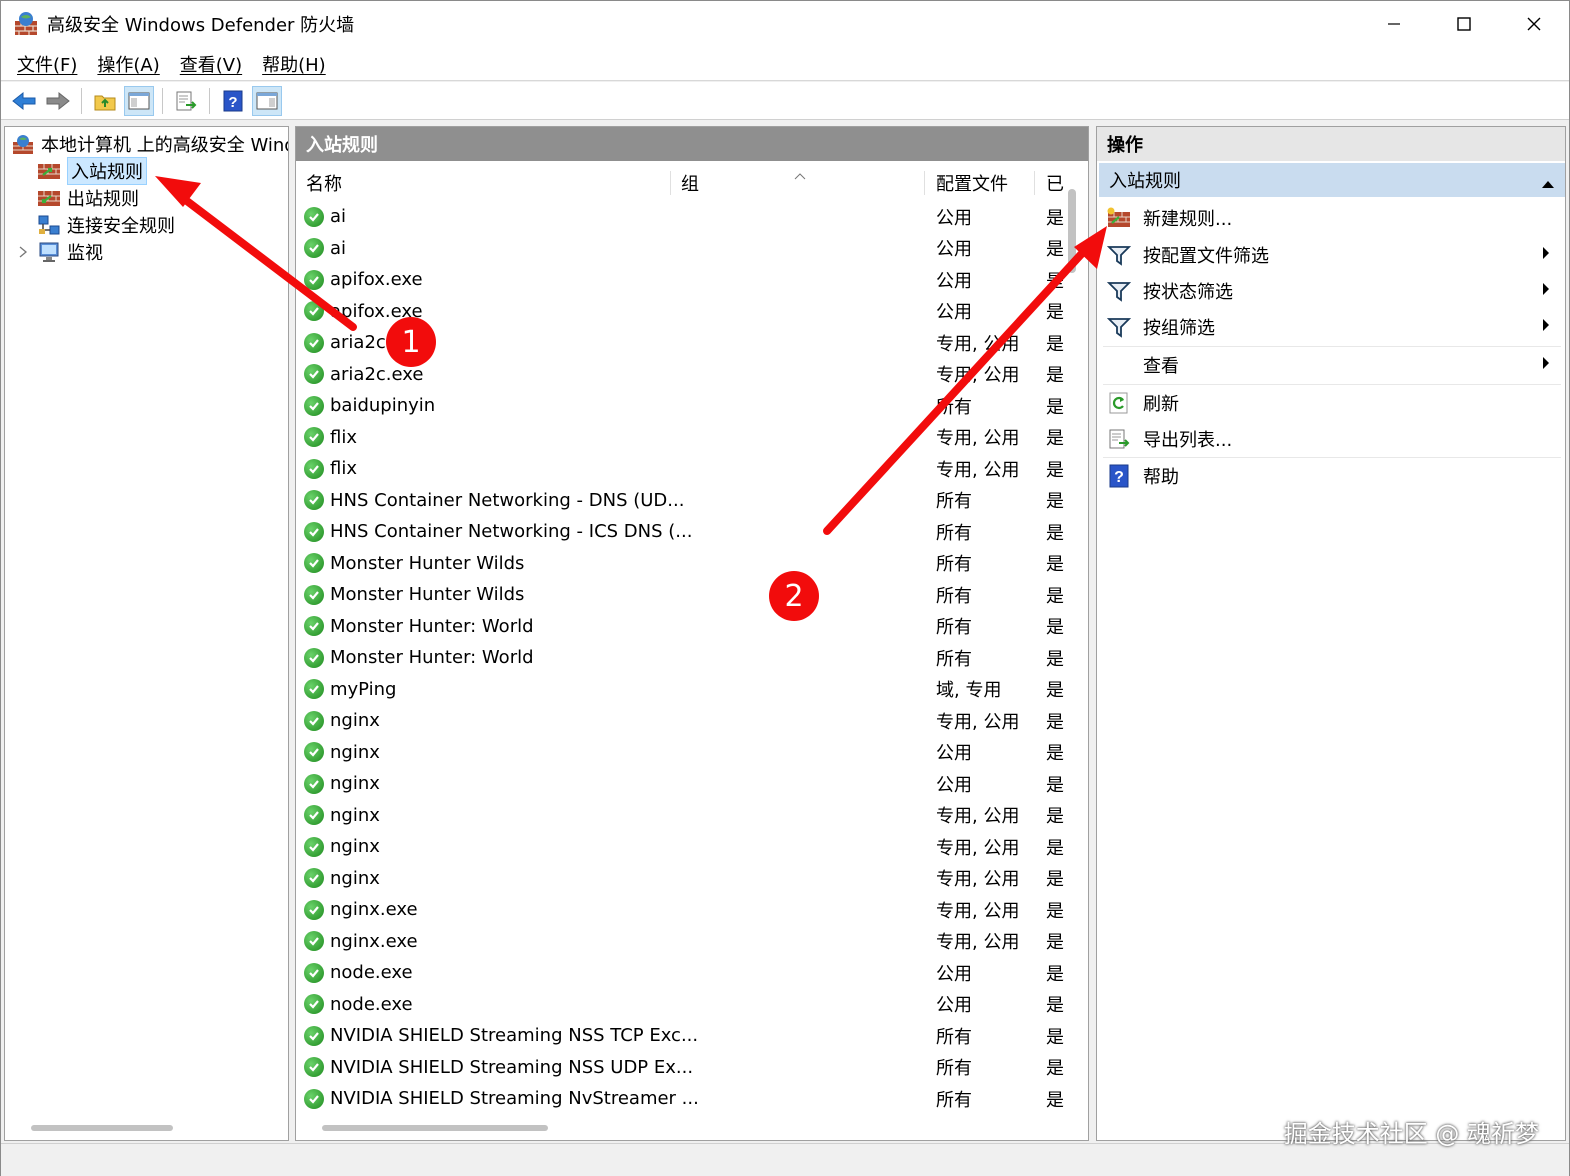 This screenshot has height=1176, width=1570. Describe the element at coordinates (681, 279) in the screenshot. I see `table-row: apifox.exe 公用 是` at that location.